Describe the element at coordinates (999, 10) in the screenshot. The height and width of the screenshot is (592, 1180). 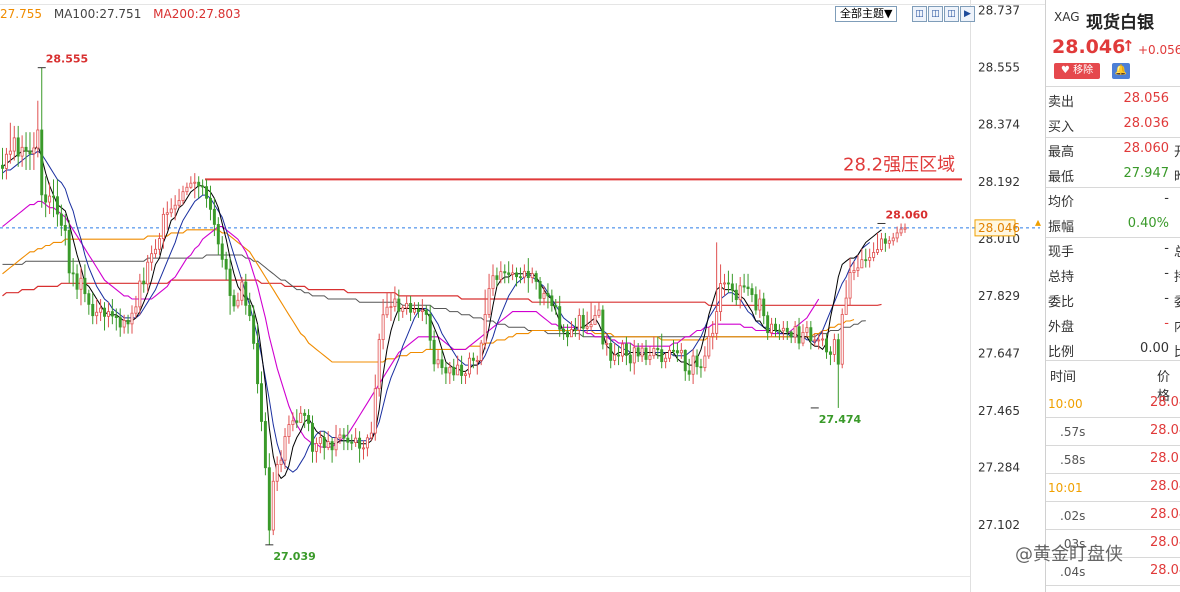
I see `y-tick-label: 28.737` at that location.